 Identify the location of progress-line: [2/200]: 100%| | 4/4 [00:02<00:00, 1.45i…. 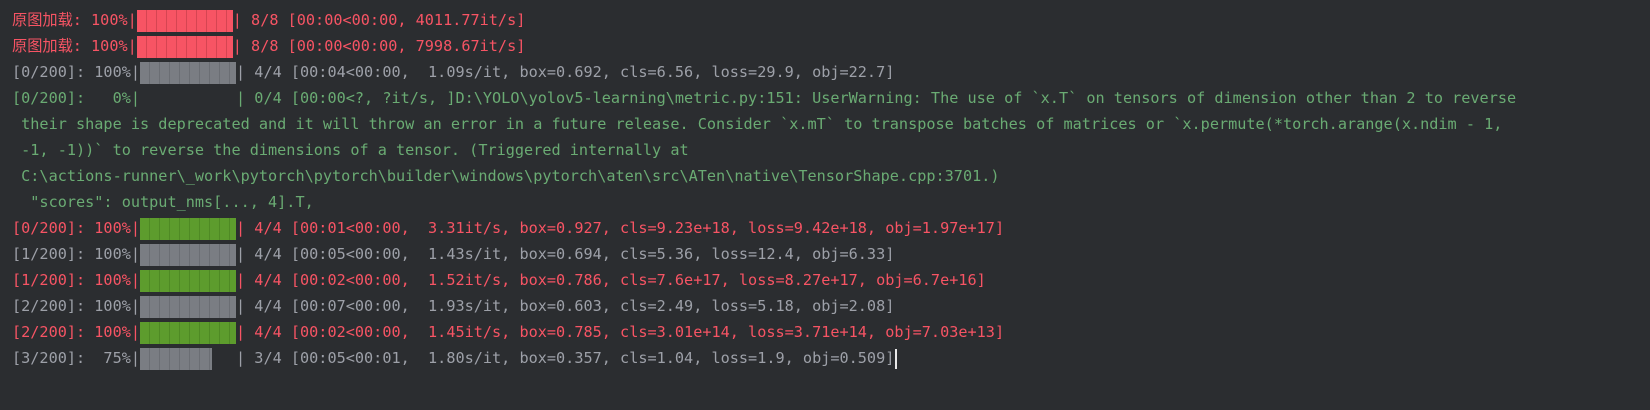
(508, 332).